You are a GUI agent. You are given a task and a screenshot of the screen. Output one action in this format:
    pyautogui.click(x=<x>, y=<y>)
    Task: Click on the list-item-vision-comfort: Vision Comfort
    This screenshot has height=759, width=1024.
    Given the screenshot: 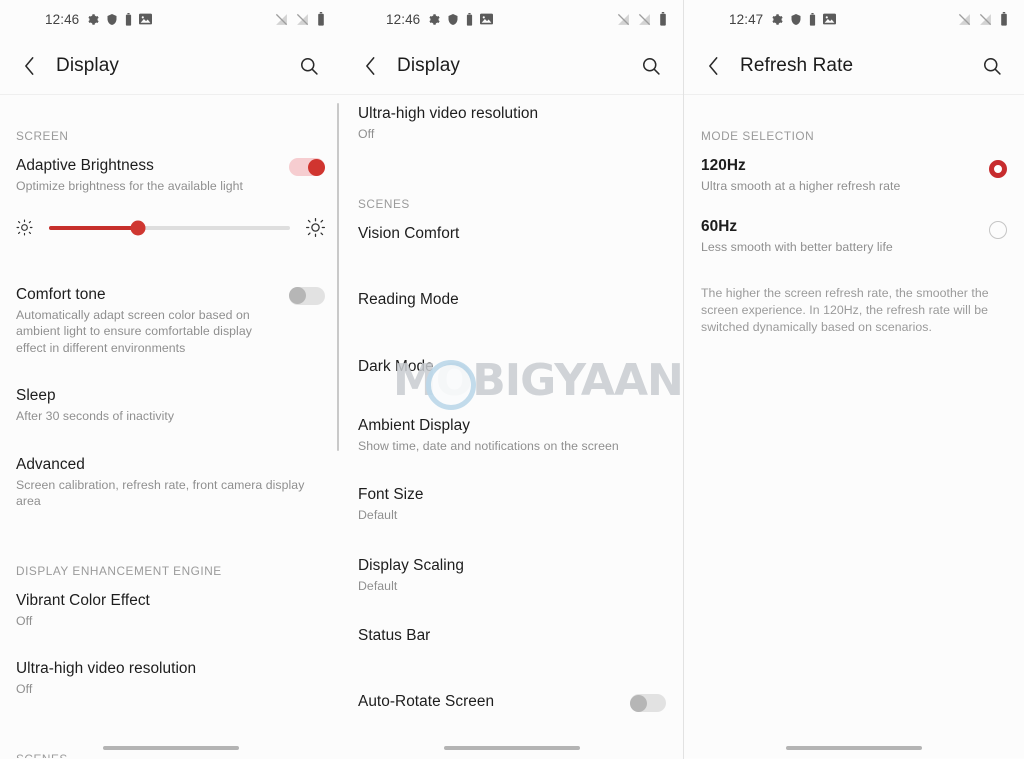 What is the action you would take?
    pyautogui.click(x=512, y=239)
    